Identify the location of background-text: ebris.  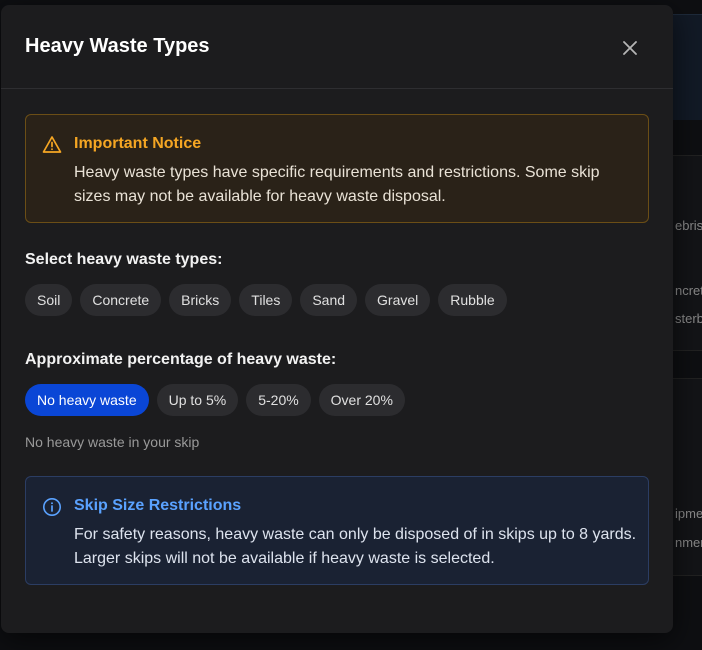
(688, 225).